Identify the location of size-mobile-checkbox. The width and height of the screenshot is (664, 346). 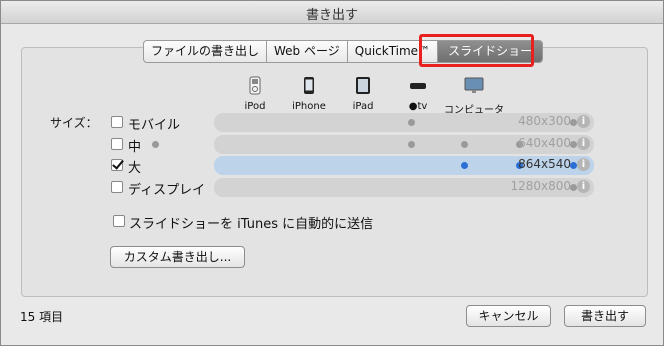
(117, 122).